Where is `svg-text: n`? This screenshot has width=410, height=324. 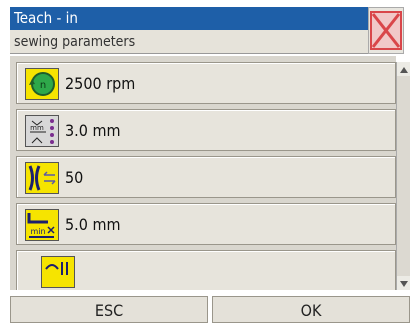
svg-text: n is located at coordinates (43, 85).